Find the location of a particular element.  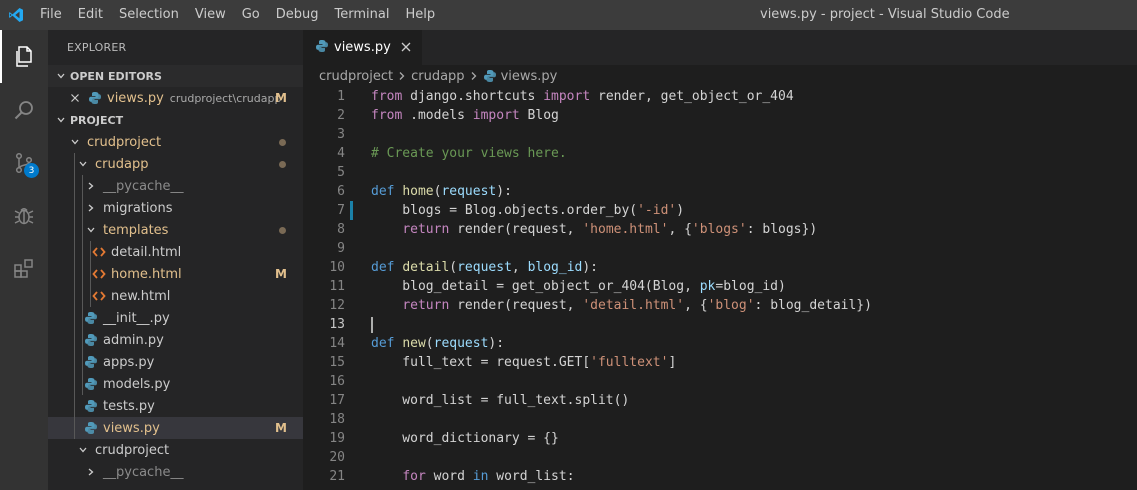

code-line: 2 from .models import Blog is located at coordinates (720, 115).